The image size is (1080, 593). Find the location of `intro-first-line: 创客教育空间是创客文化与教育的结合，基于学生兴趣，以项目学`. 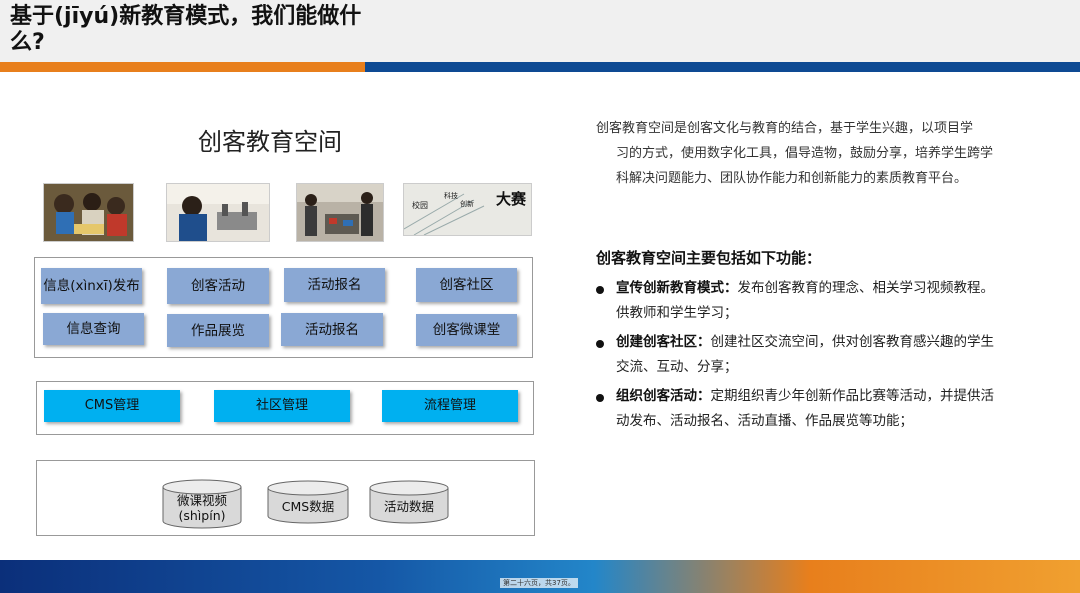

intro-first-line: 创客教育空间是创客文化与教育的结合，基于学生兴趣，以项目学 is located at coordinates (785, 128).